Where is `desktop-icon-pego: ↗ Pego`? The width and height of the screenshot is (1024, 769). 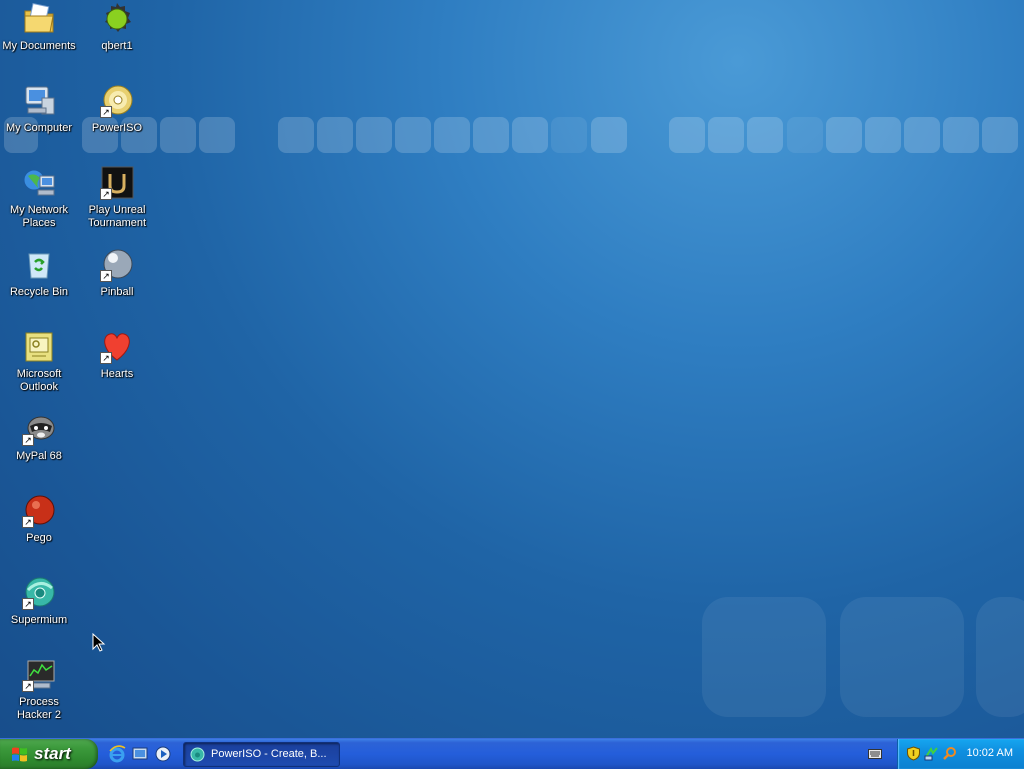
desktop-icon-pego: ↗ Pego is located at coordinates (39, 533).